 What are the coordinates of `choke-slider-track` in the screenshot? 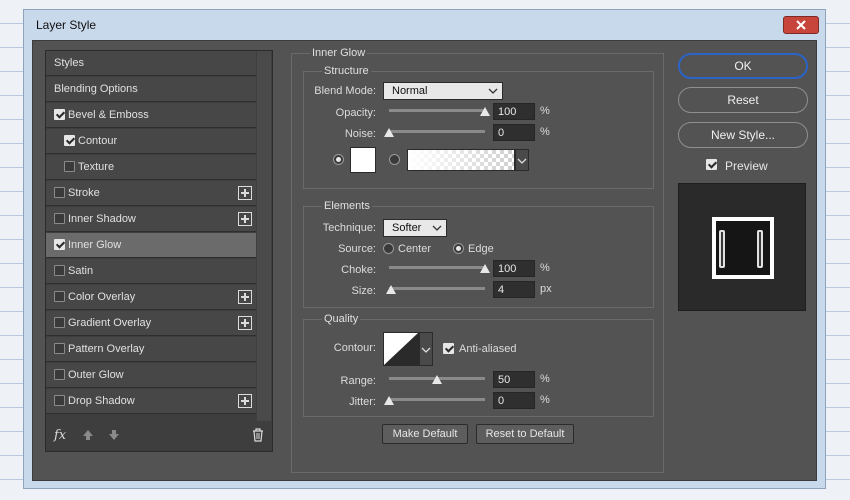 It's located at (437, 267).